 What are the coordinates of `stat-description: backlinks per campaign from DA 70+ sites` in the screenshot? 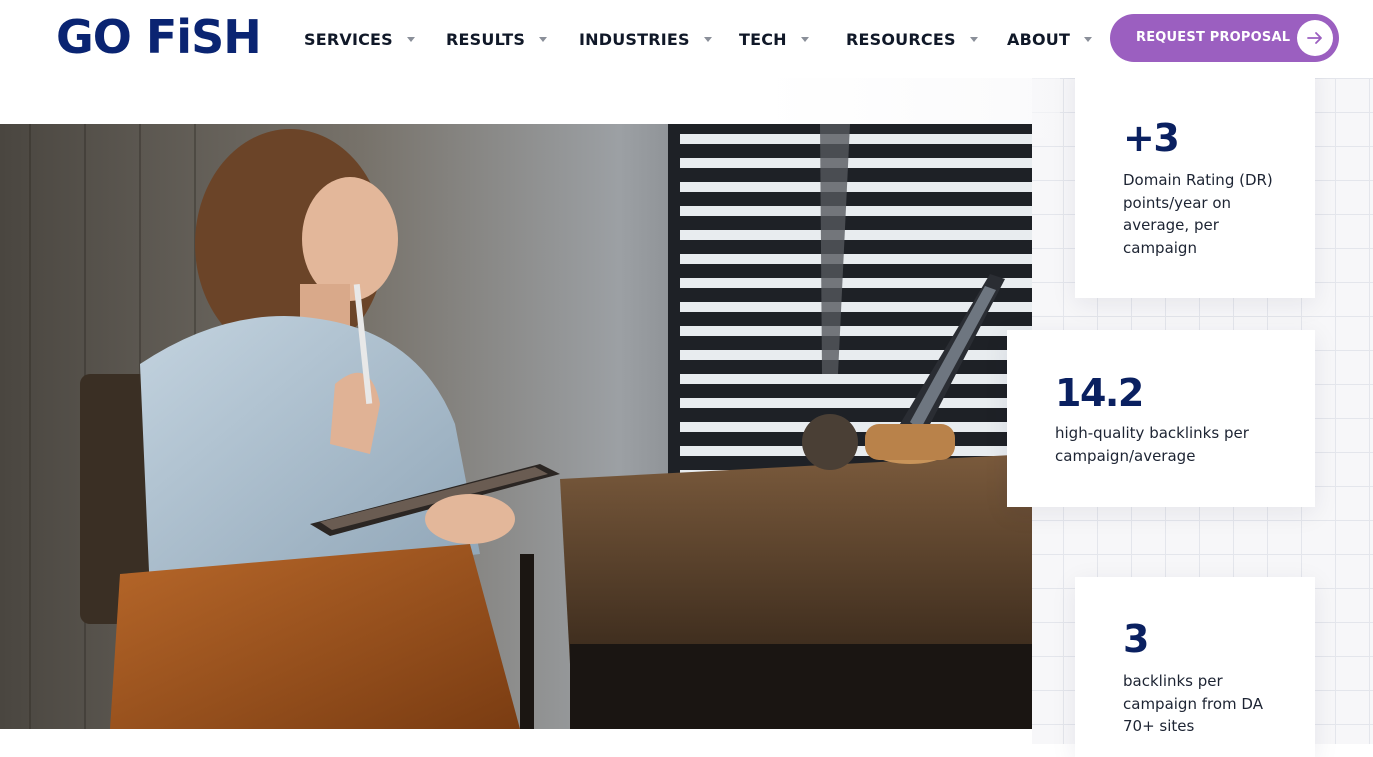 It's located at (1193, 703).